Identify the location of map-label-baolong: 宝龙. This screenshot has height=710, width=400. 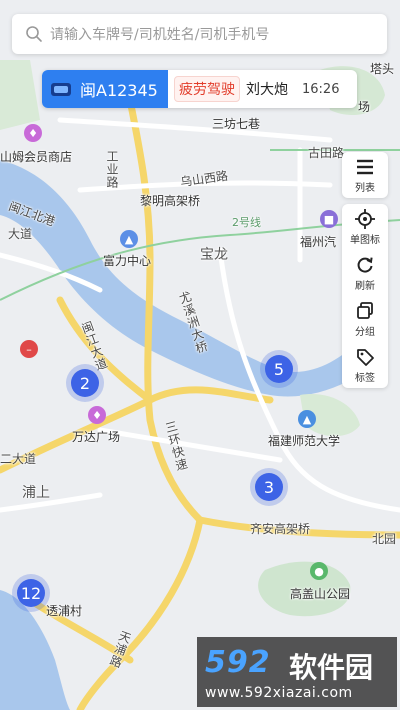
(214, 255).